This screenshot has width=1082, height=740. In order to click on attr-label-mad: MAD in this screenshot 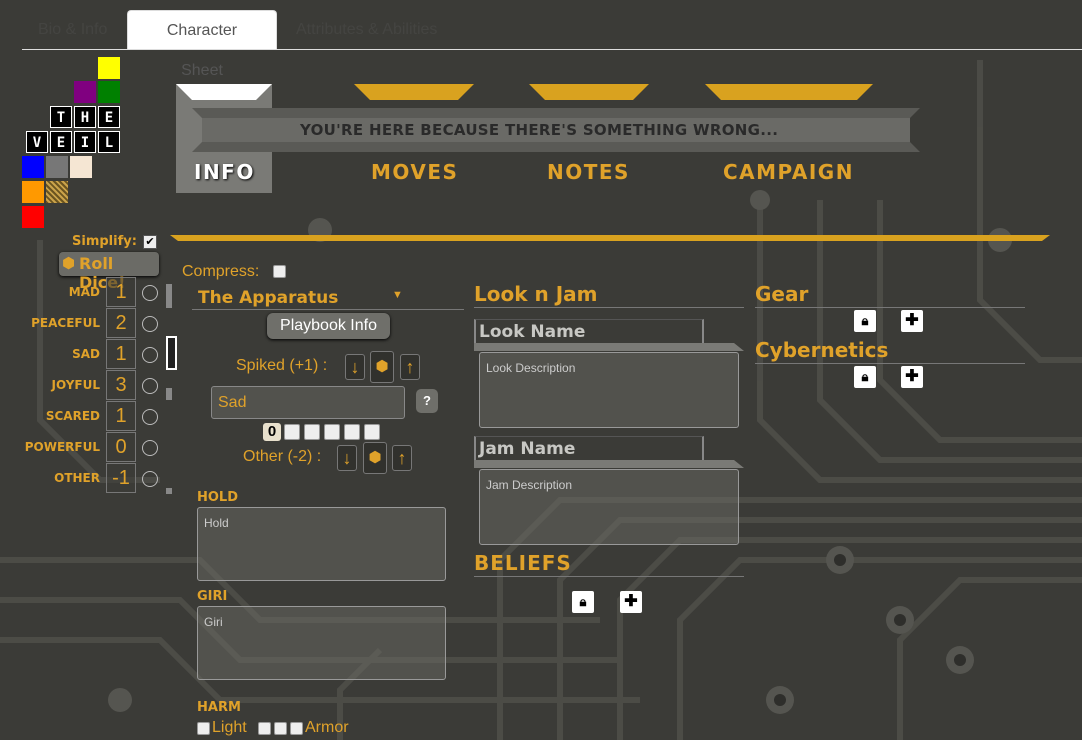, I will do `click(84, 292)`.